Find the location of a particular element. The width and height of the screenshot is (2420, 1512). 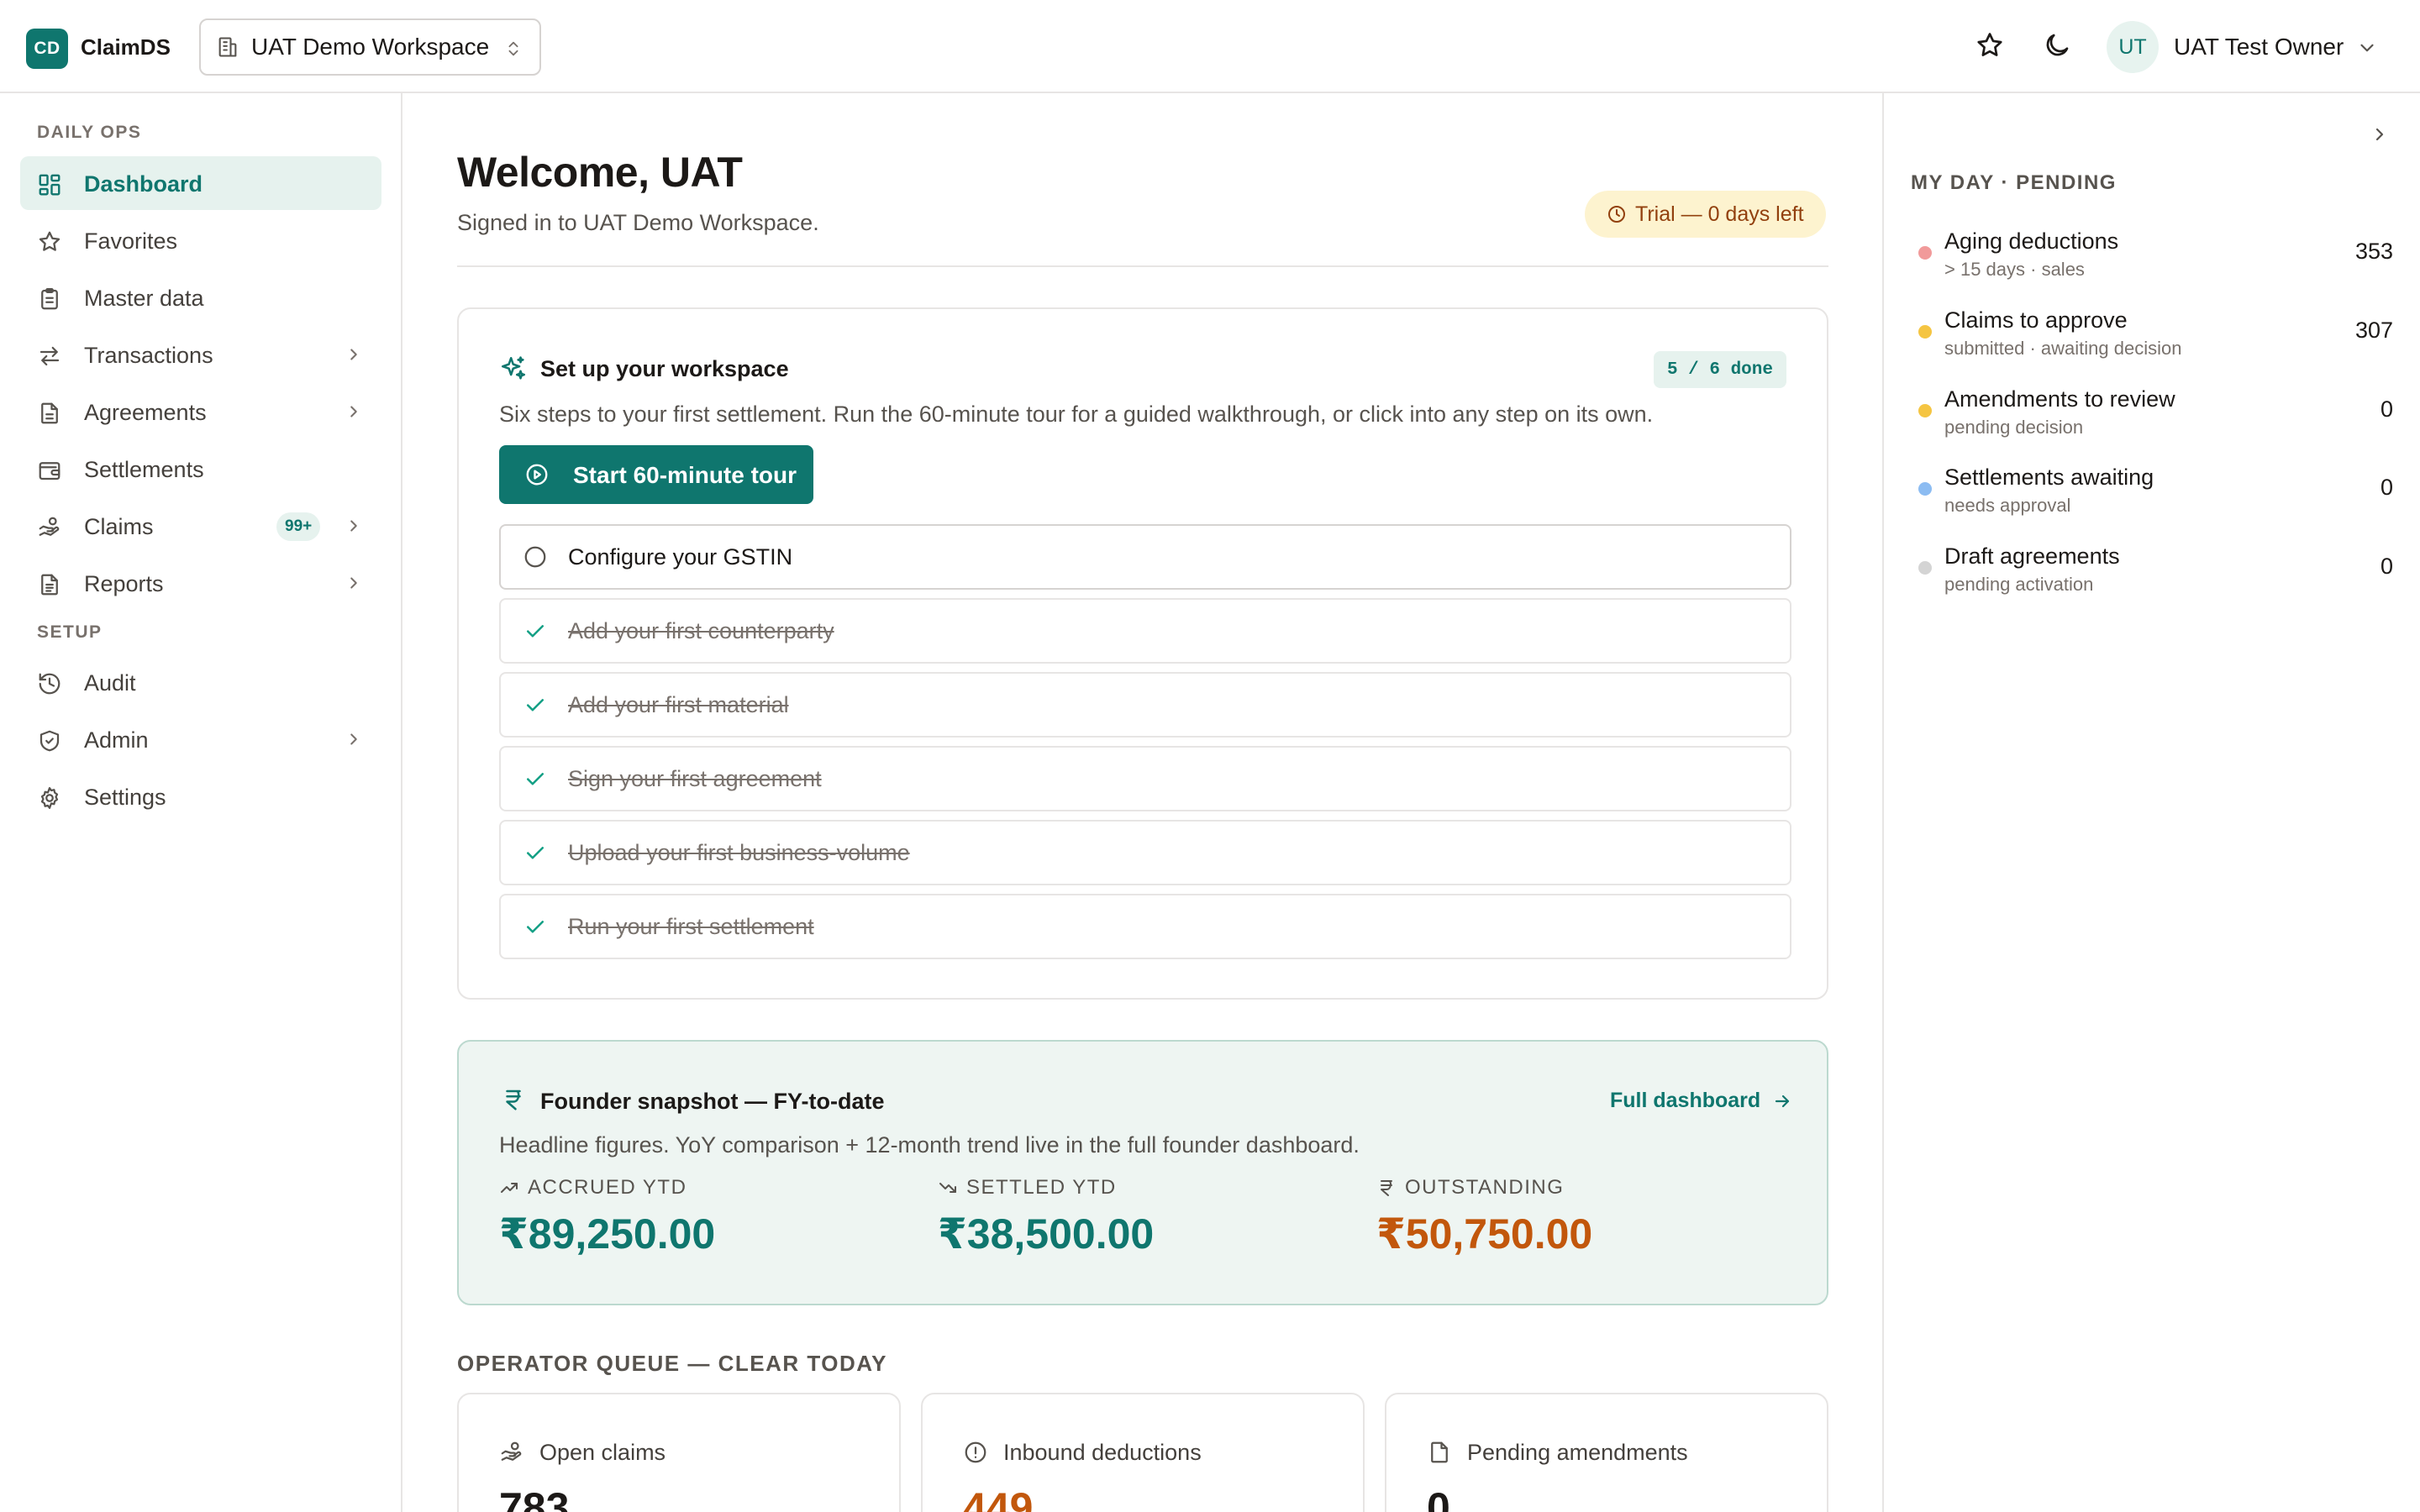

collapse-panel-chevron-icon is located at coordinates (2380, 134).